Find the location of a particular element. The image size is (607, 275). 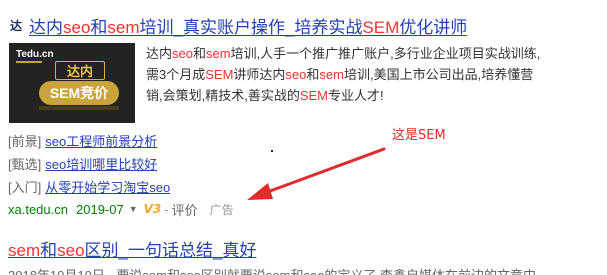

ad-title-link: 达内seo和sem培训_真实账户操作_培养实战SEM优化讲师 is located at coordinates (248, 25).